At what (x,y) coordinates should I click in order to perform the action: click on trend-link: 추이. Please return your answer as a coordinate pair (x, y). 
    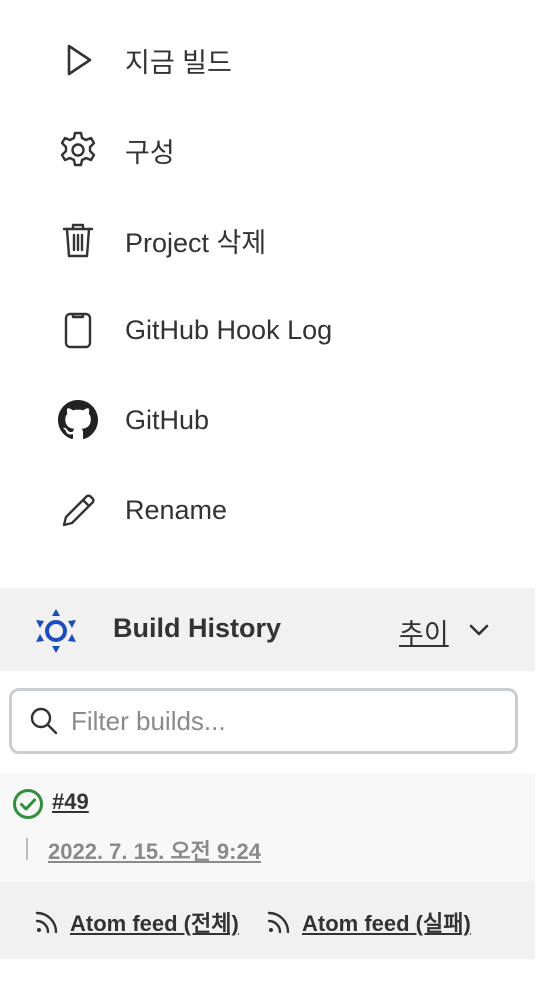
    Looking at the image, I should click on (424, 631).